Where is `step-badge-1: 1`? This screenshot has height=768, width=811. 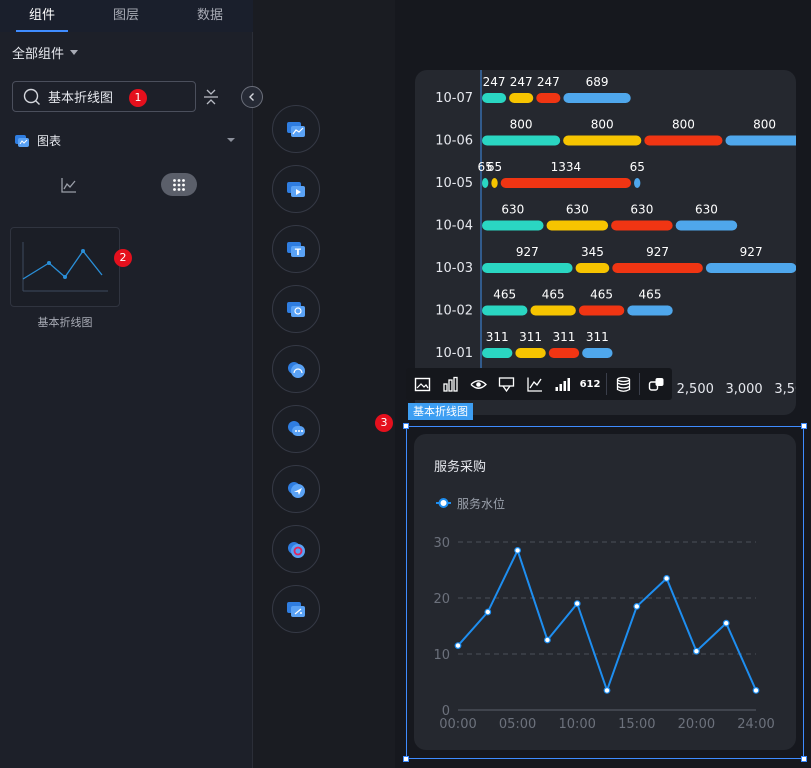
step-badge-1: 1 is located at coordinates (138, 98).